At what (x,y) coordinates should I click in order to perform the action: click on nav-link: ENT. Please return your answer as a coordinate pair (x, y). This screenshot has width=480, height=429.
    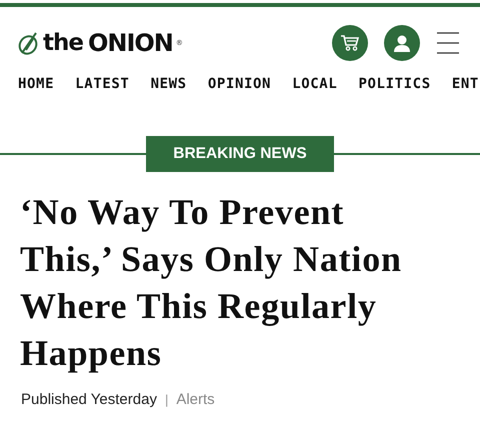
    Looking at the image, I should click on (465, 84).